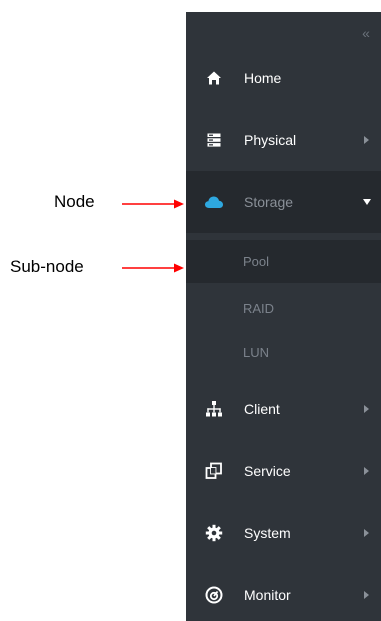 The image size is (381, 621). I want to click on sidebar-item-label: Home, so click(263, 78).